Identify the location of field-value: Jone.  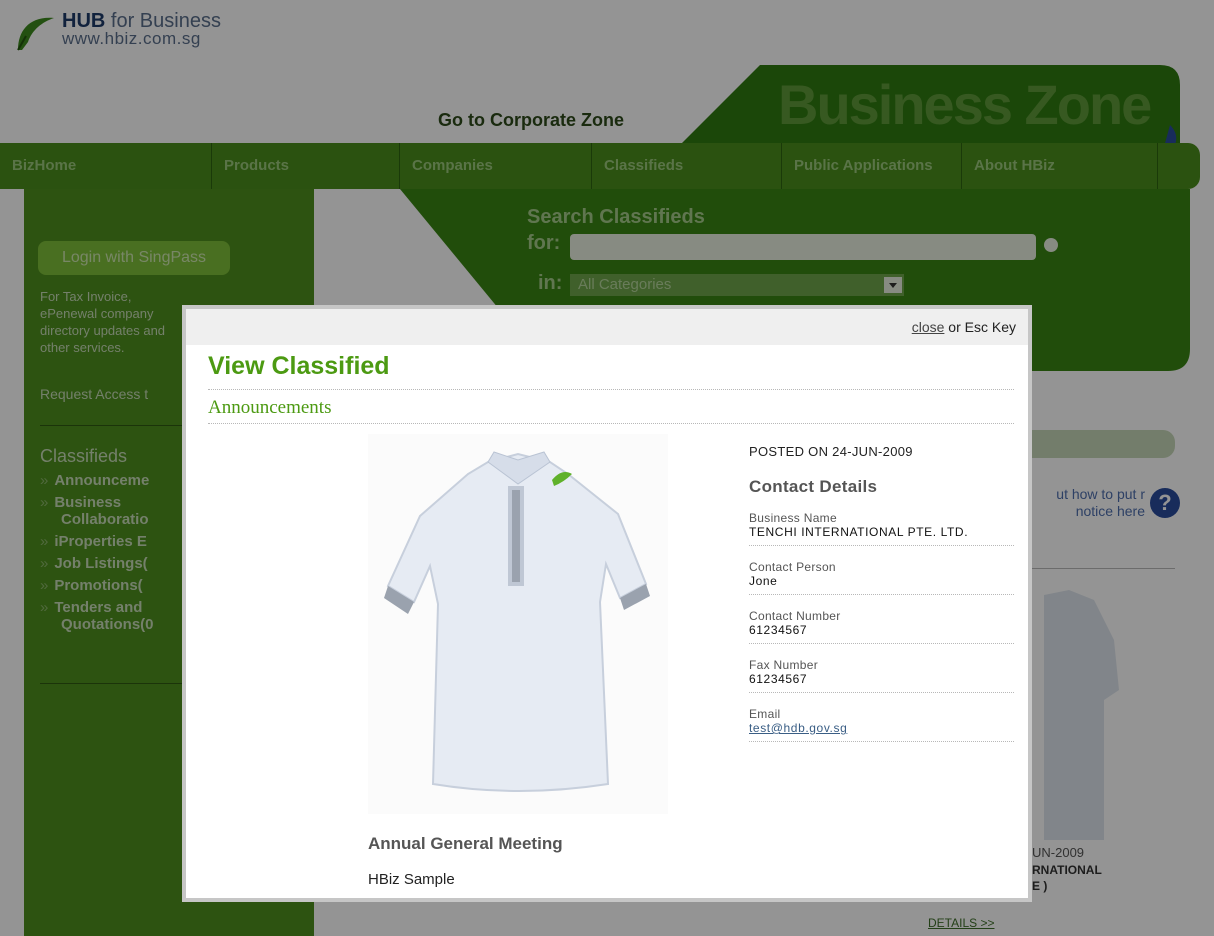
(763, 581).